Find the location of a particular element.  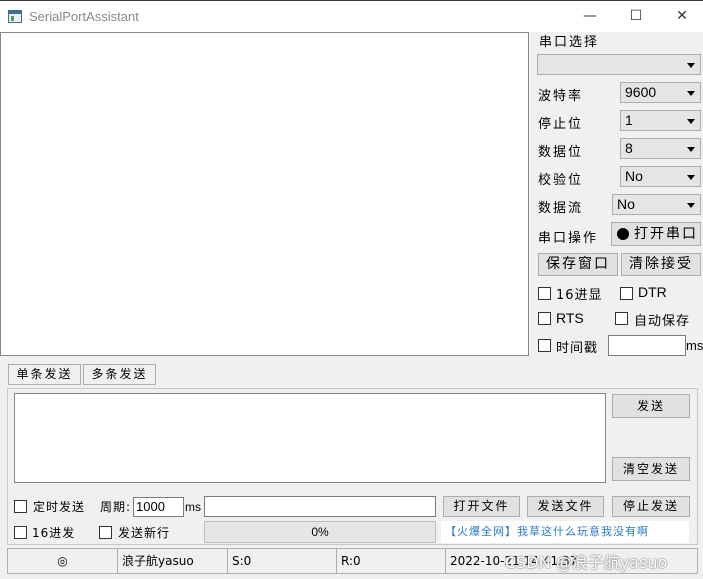

data-bits-value: 8 is located at coordinates (629, 148).